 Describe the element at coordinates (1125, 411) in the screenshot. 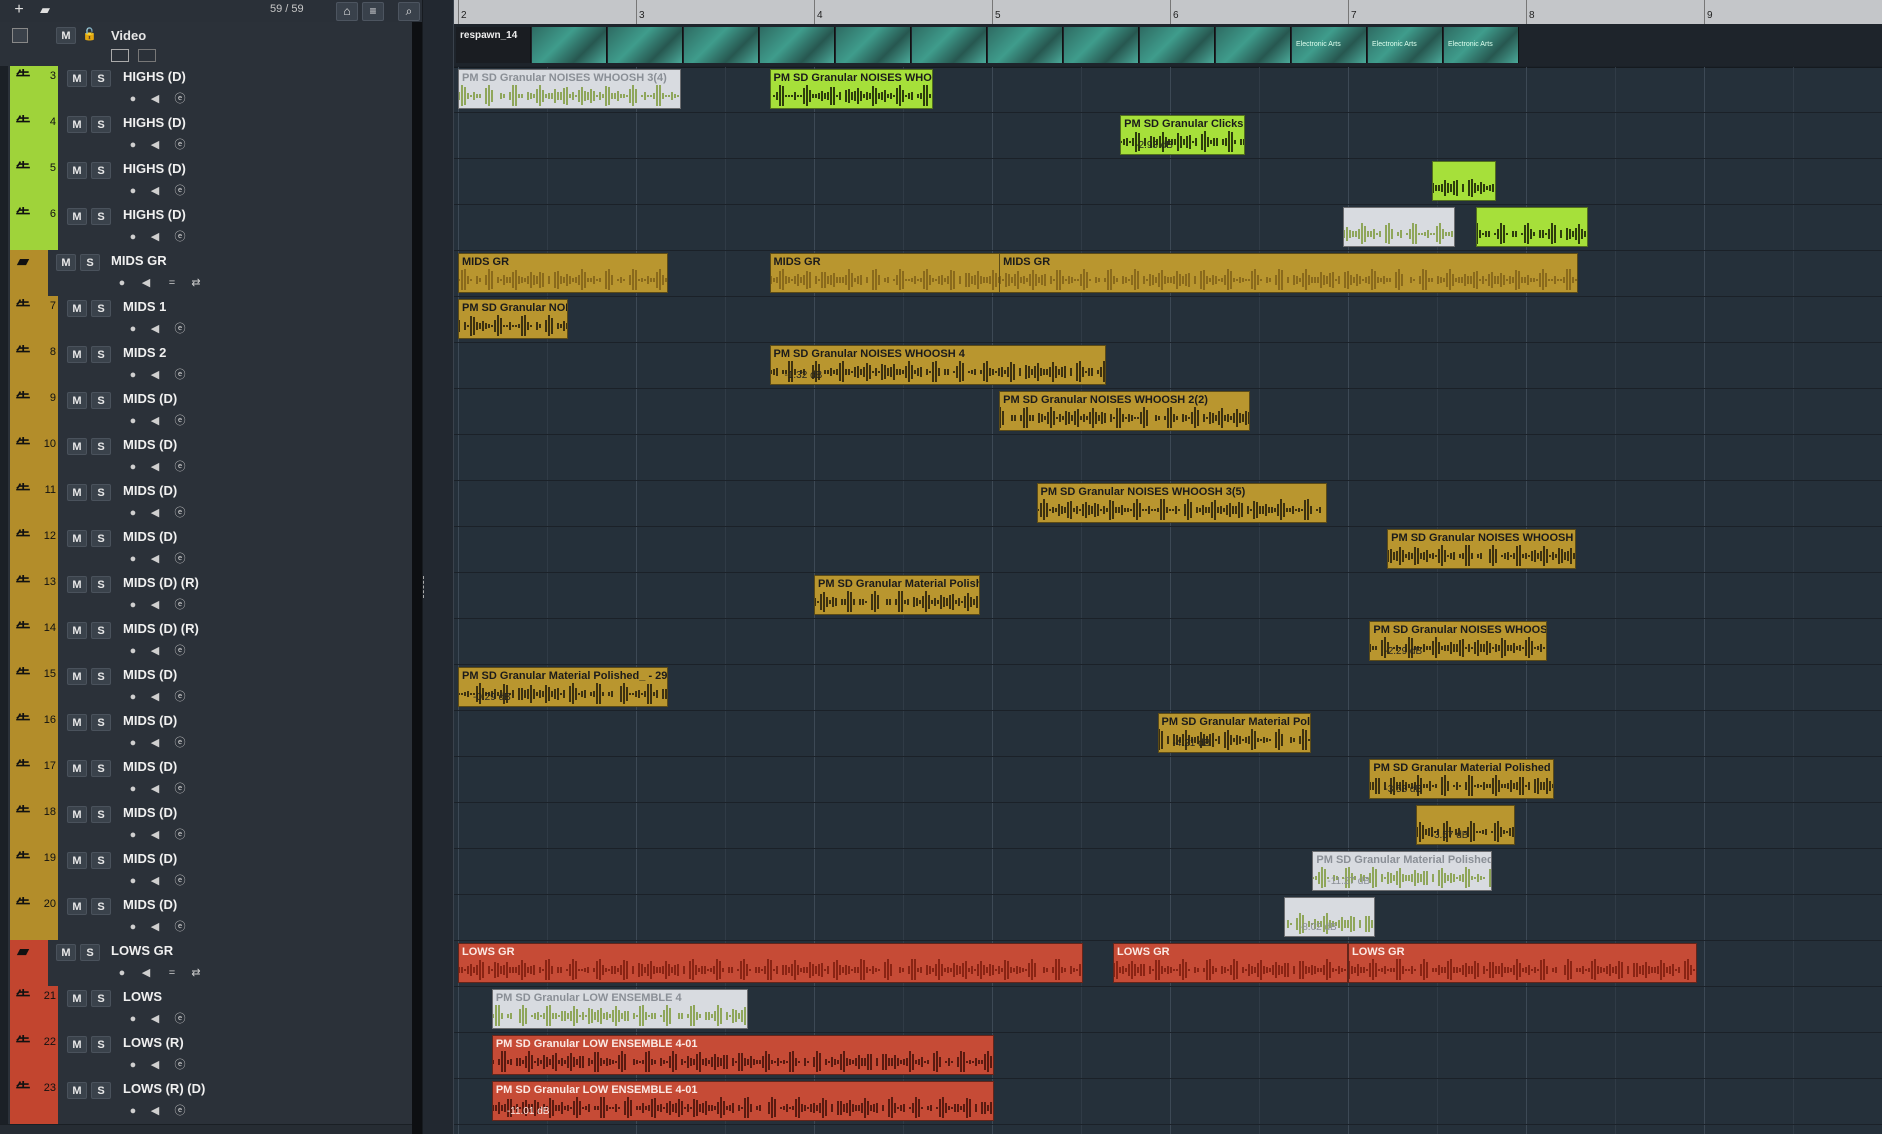

I see `audio-event: PM SD Granular NOISES WHOOSH 2(2)` at that location.